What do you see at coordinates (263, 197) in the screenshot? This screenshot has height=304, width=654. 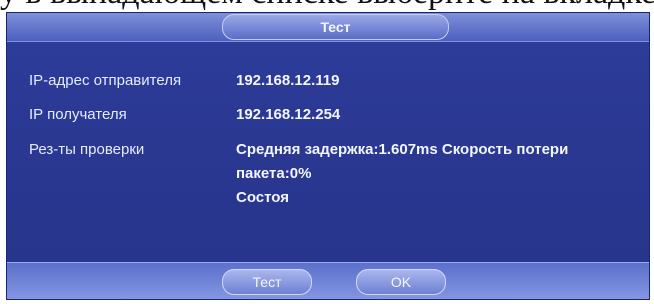 I see `test-results-line-3: Состоя` at bounding box center [263, 197].